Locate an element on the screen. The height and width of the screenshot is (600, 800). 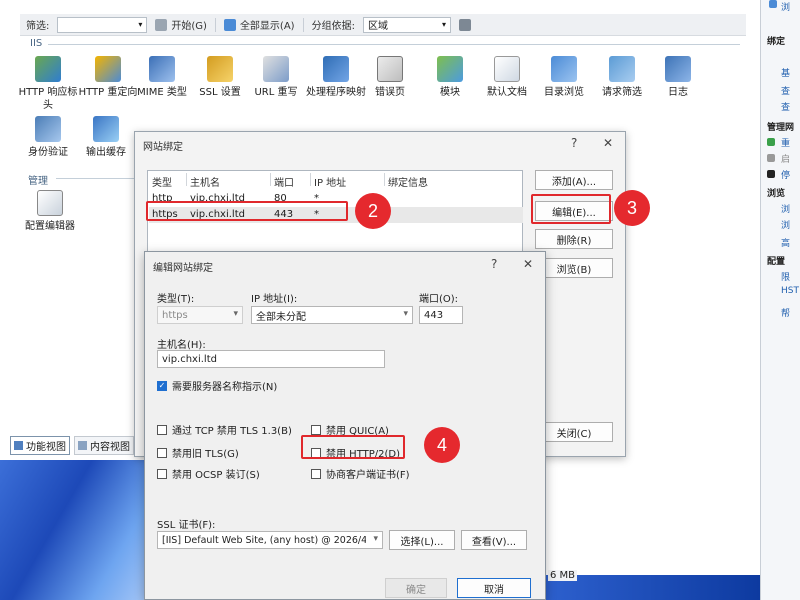
start-icon is located at coordinates (771, 158).